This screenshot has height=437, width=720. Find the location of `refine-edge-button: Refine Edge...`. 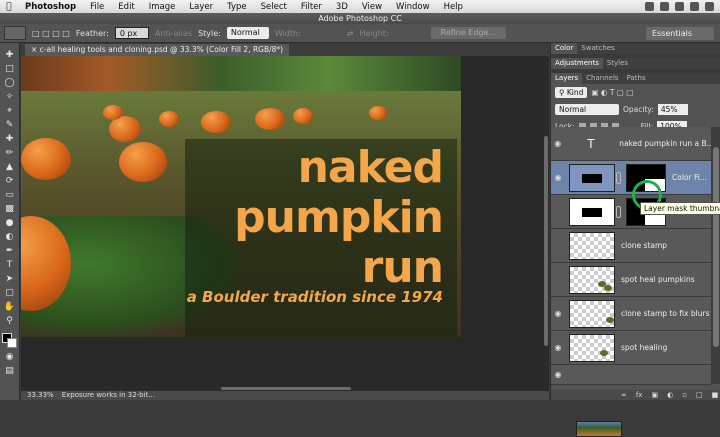

refine-edge-button: Refine Edge... is located at coordinates (468, 33).